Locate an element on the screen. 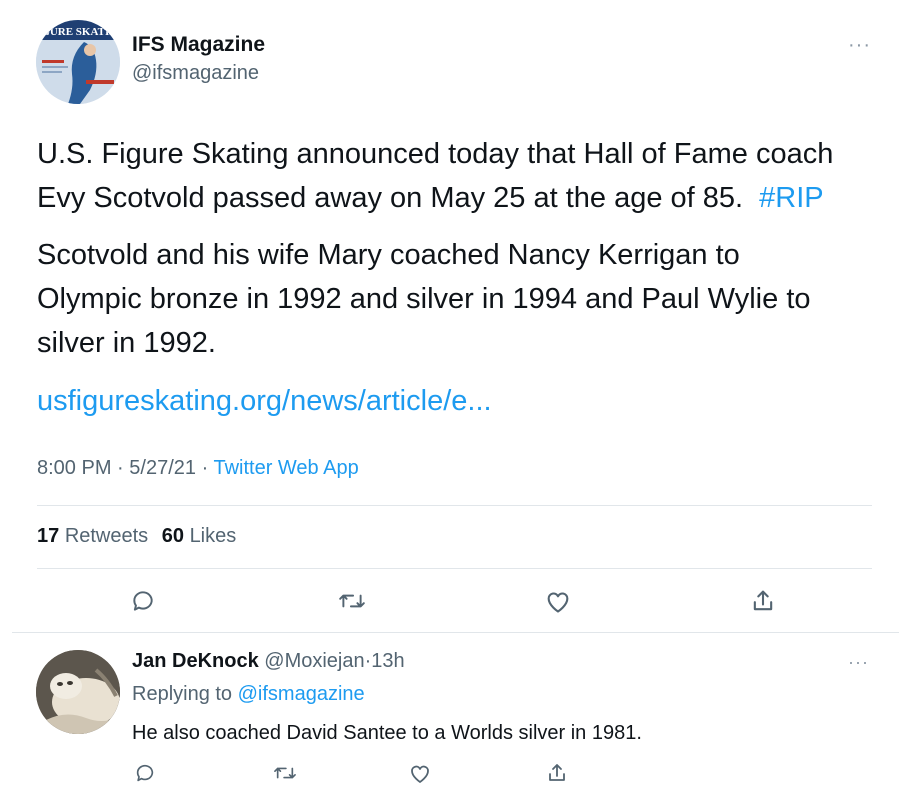  reply-header: Jan DeKnock @Moxiejan·13h is located at coordinates (268, 661).